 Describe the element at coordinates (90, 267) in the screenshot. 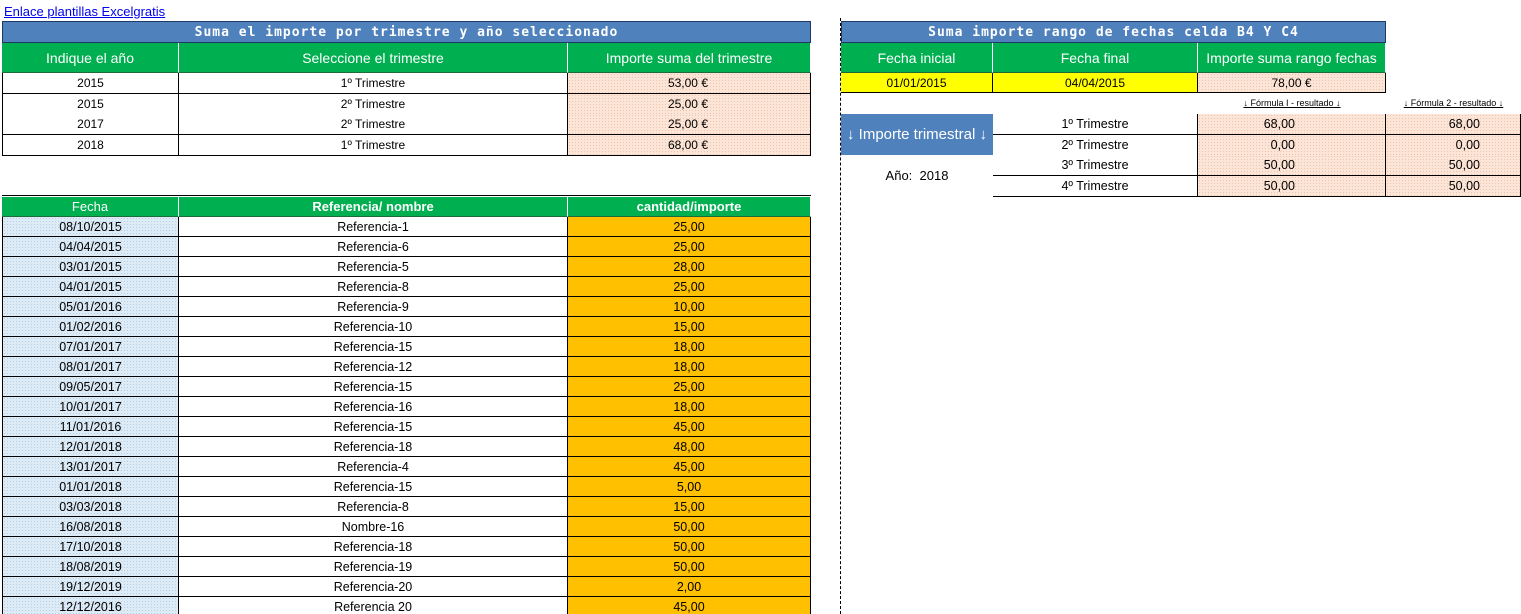

I see `table-date-cell: 03/01/2015` at that location.